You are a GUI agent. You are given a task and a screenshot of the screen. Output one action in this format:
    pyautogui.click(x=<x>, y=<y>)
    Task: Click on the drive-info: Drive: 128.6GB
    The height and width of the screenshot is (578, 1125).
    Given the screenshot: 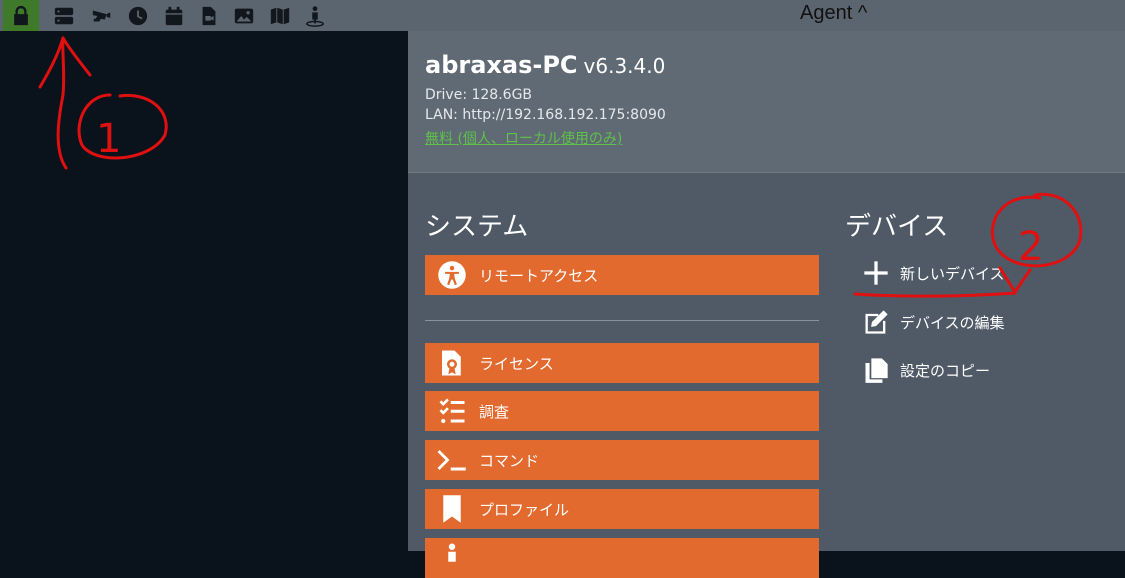 What is the action you would take?
    pyautogui.click(x=479, y=95)
    